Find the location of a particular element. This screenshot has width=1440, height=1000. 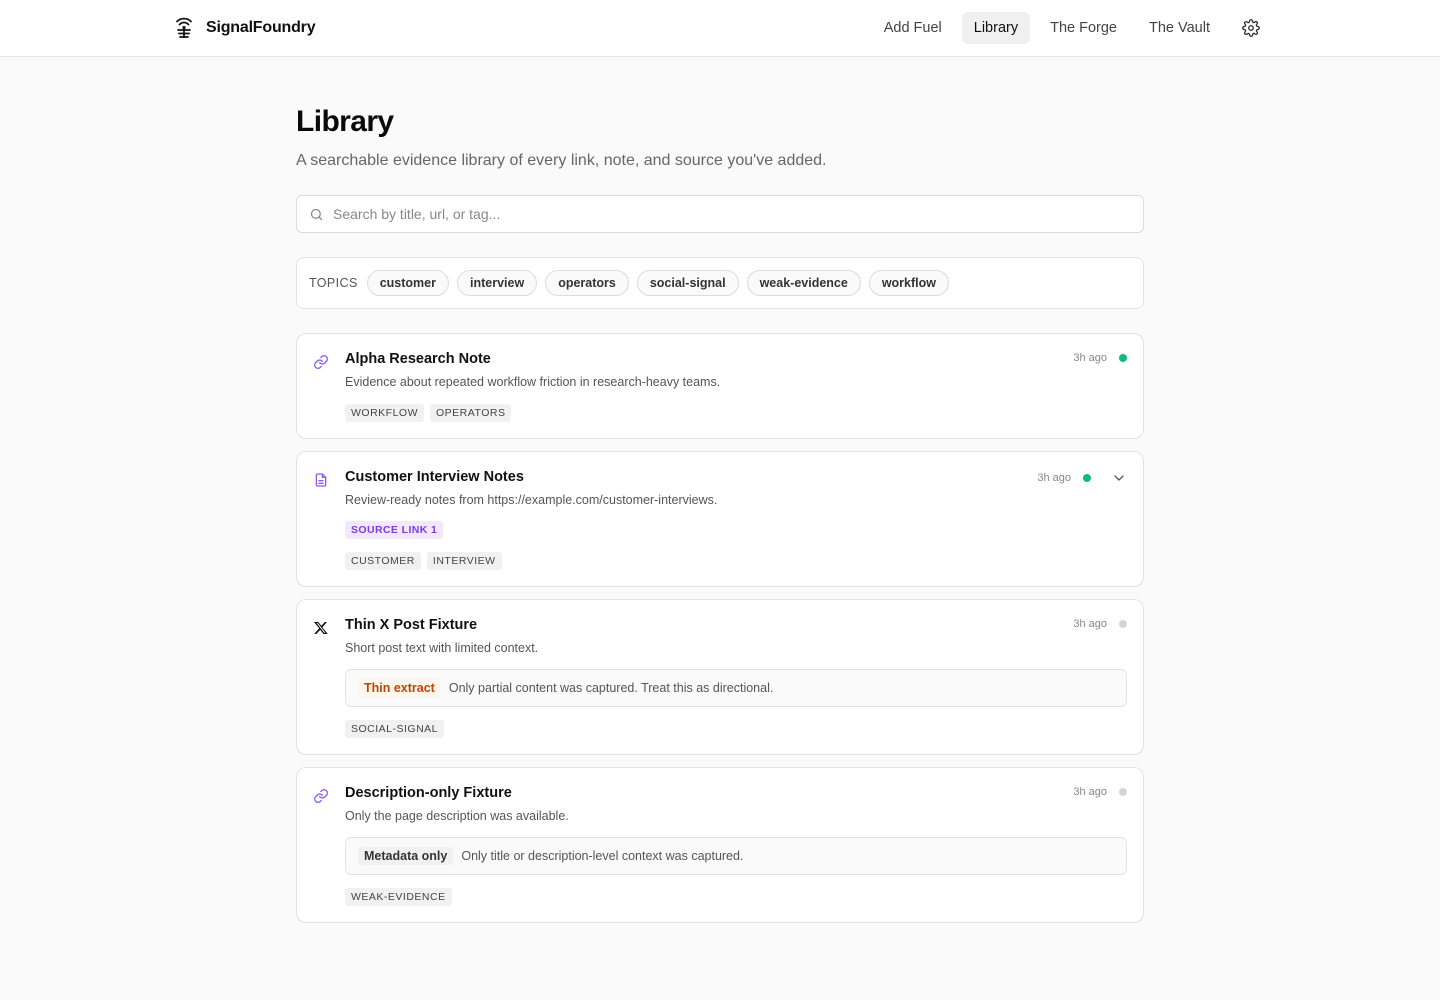

brand: SignalFoundry is located at coordinates (245, 28).